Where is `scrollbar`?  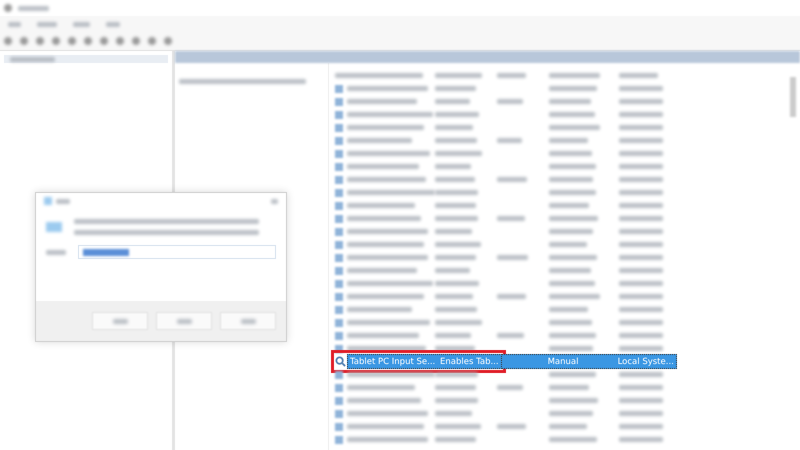 scrollbar is located at coordinates (793, 97).